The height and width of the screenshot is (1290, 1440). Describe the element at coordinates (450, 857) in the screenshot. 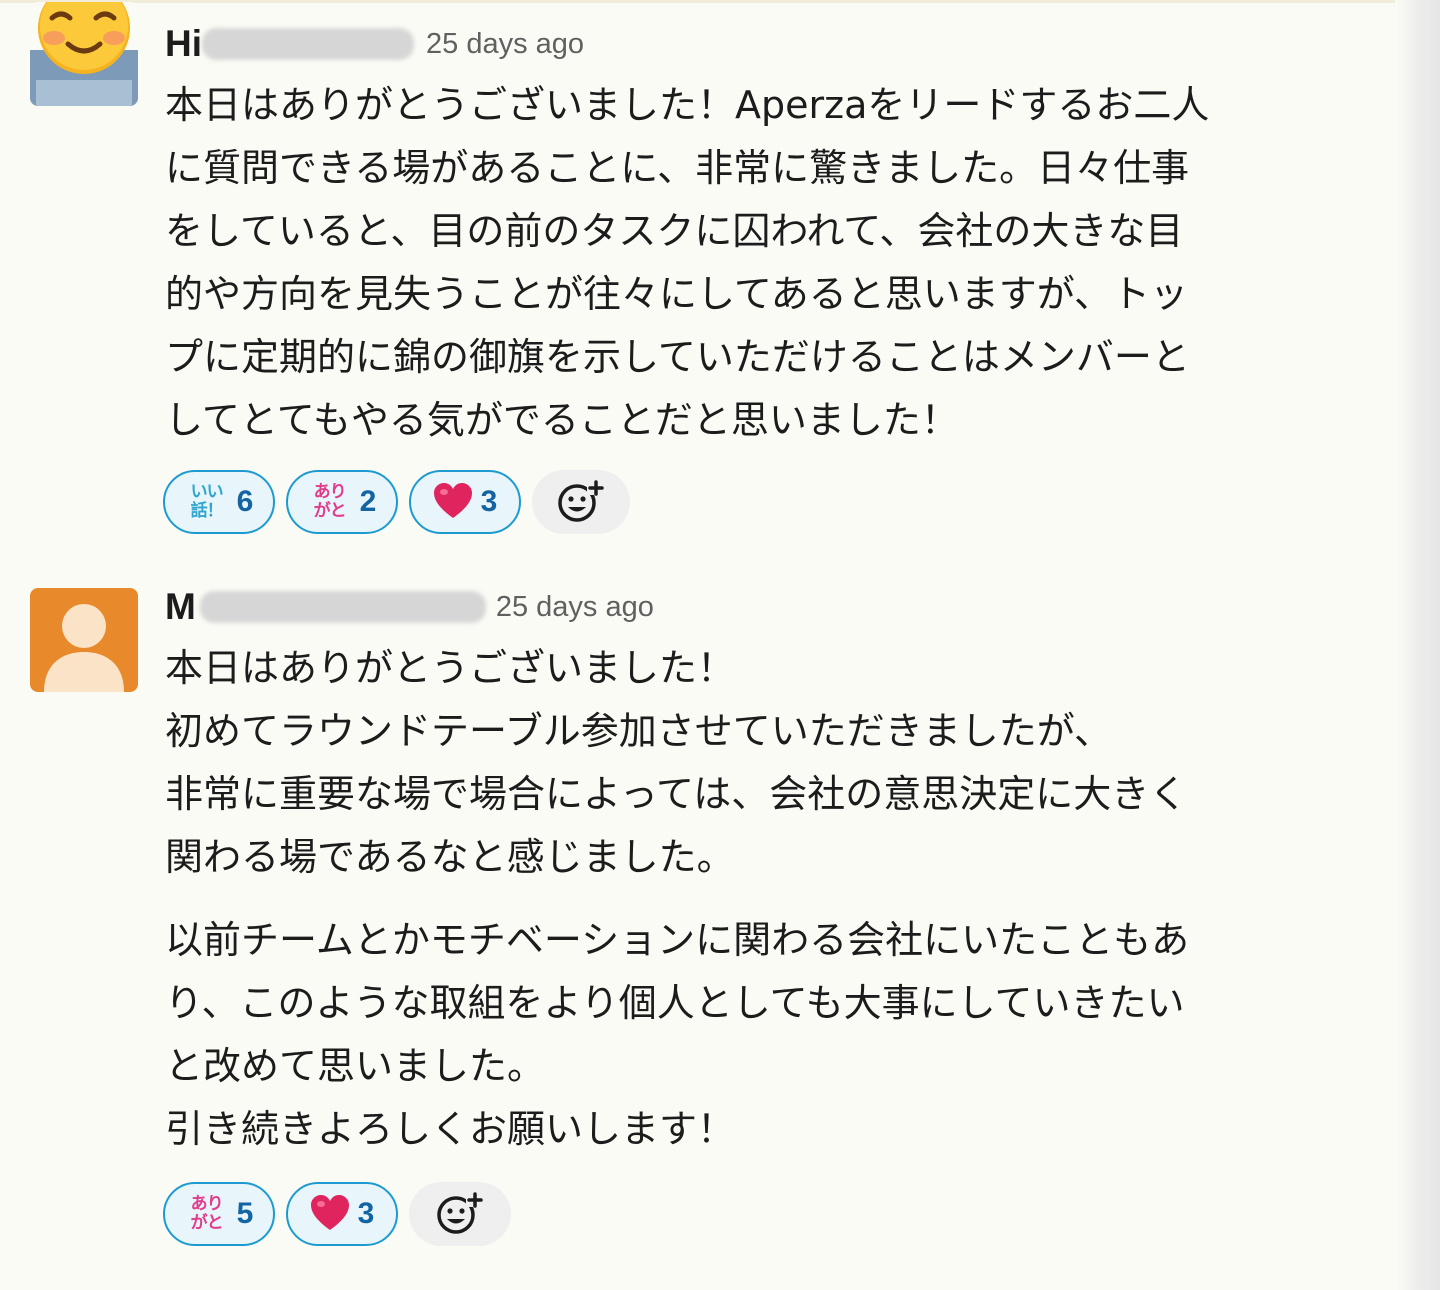

I see `message-line: 関わる場であるなと感じました。` at that location.